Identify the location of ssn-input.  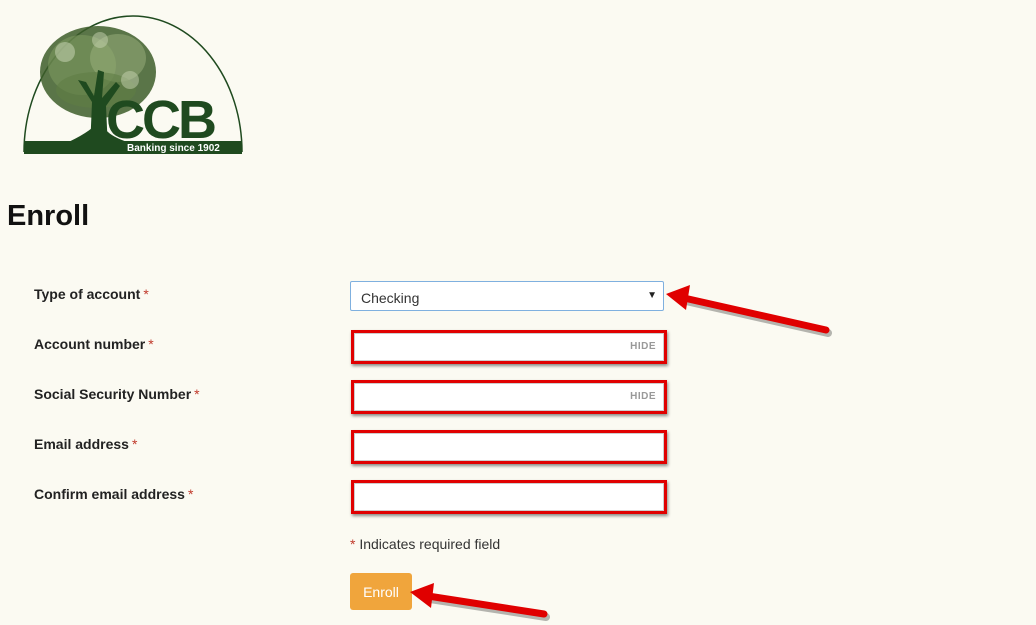
(509, 397).